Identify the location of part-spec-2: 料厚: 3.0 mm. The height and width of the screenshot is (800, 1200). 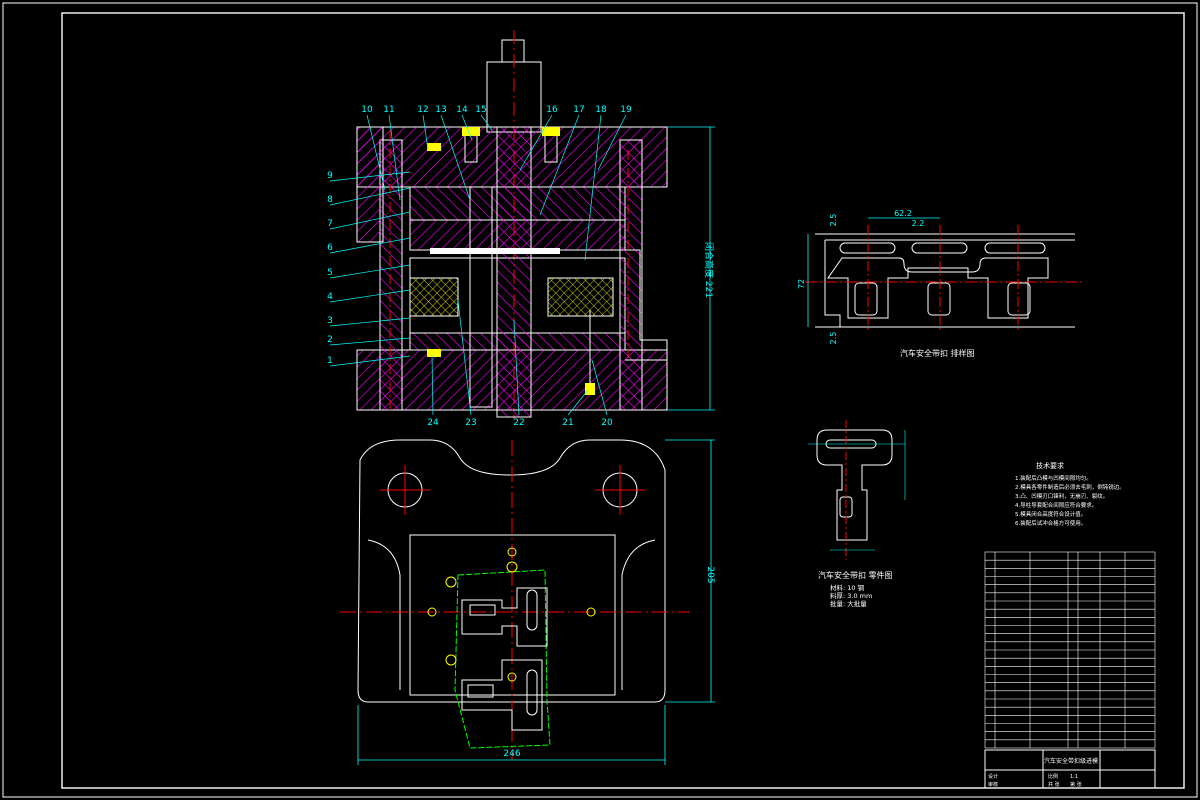
(851, 595).